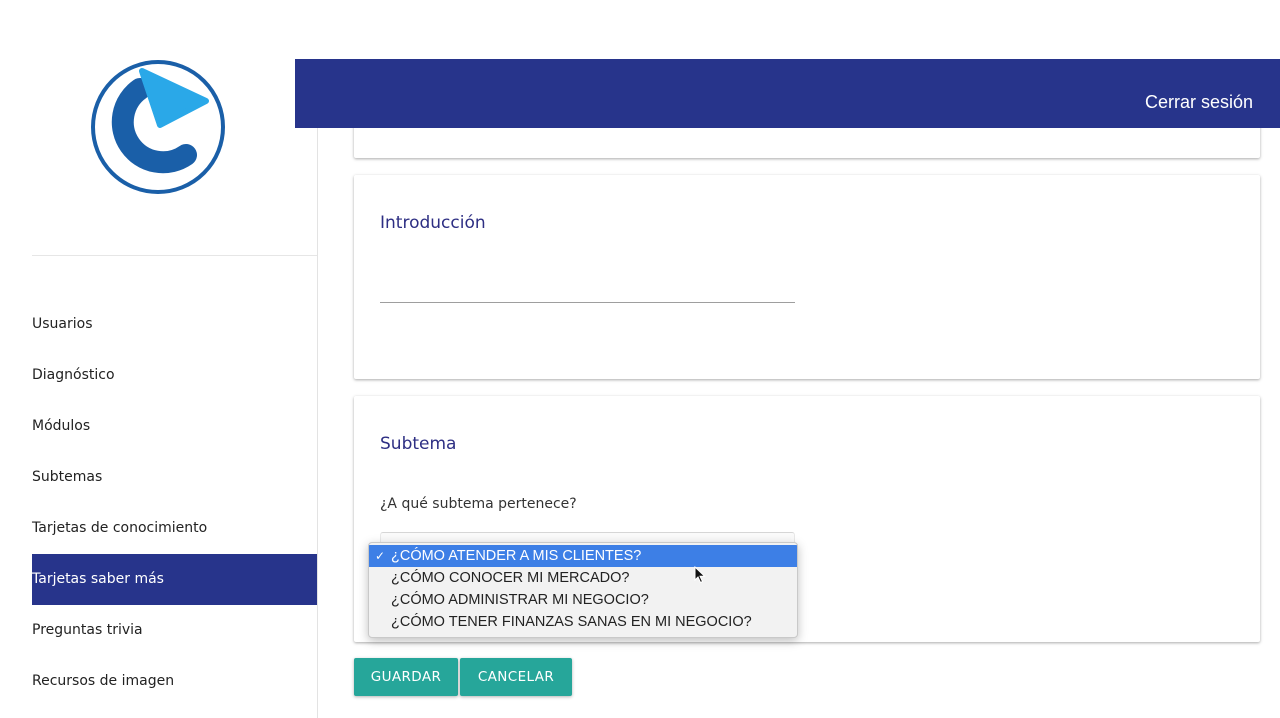 The width and height of the screenshot is (1280, 718). Describe the element at coordinates (174, 630) in the screenshot. I see `sidebar-item-preguntas-trivia: Preguntas trivia` at that location.